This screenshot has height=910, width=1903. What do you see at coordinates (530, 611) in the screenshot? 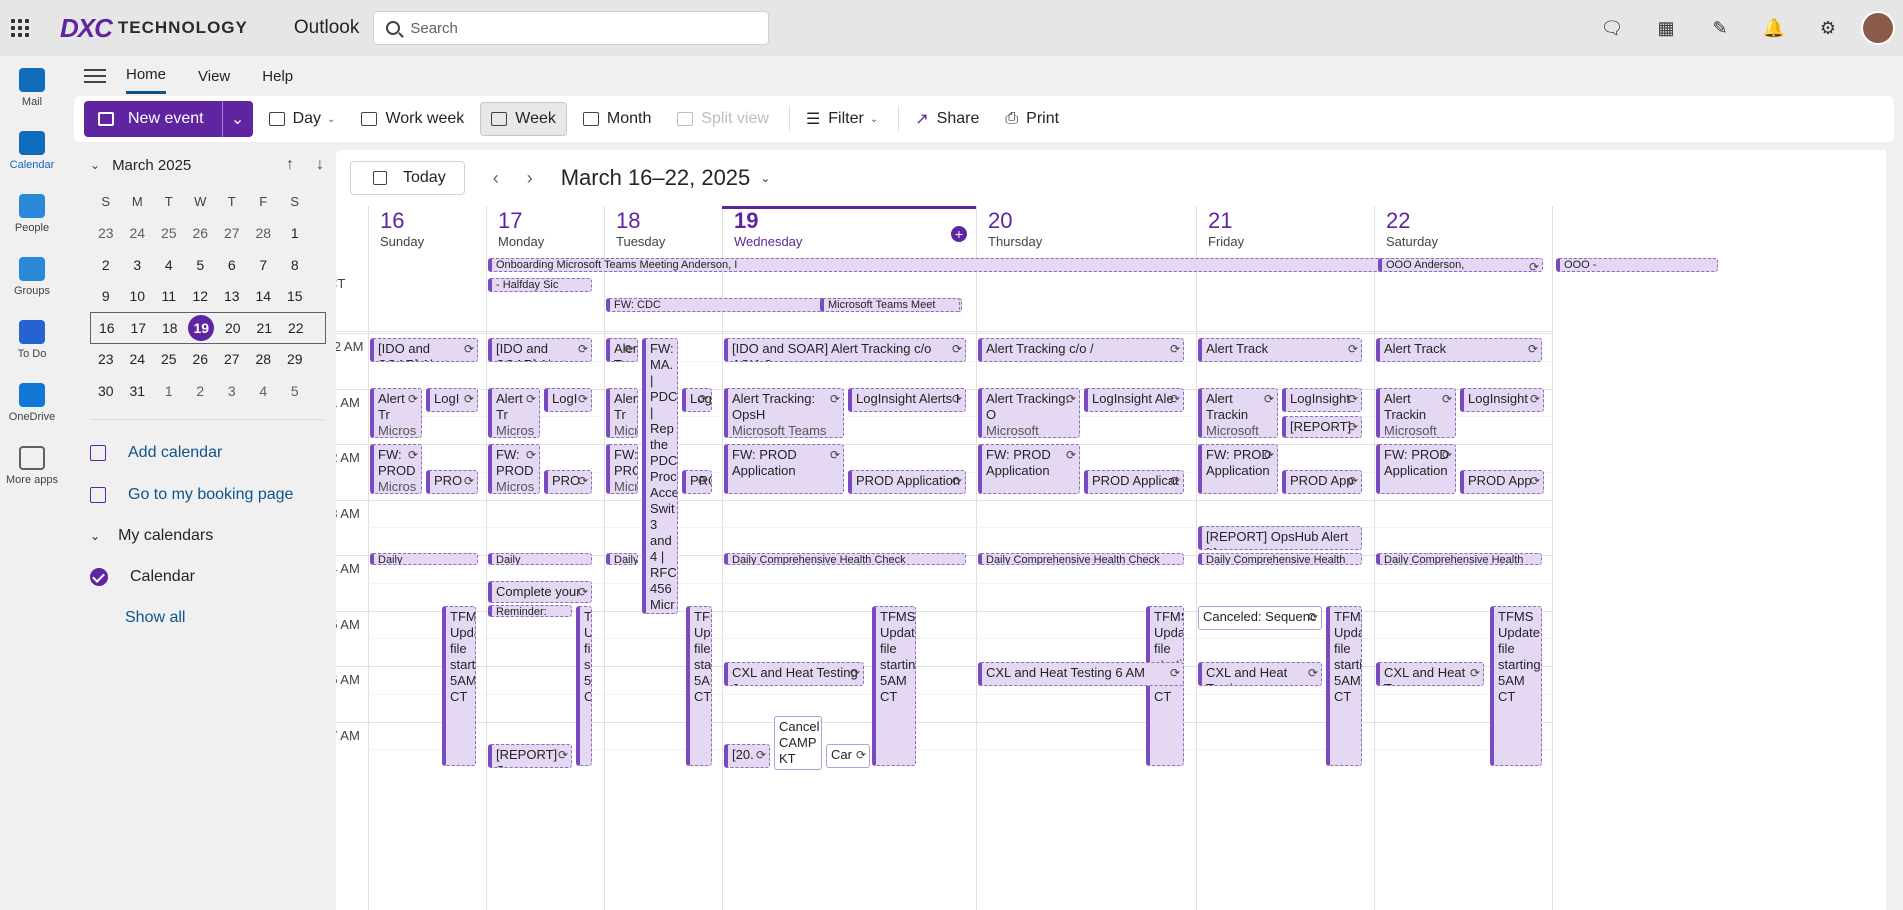
I see `event: Reminder: Track D` at bounding box center [530, 611].